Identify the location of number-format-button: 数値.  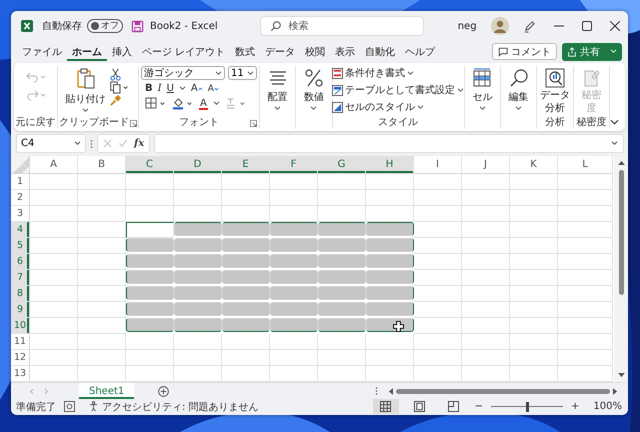
(314, 88).